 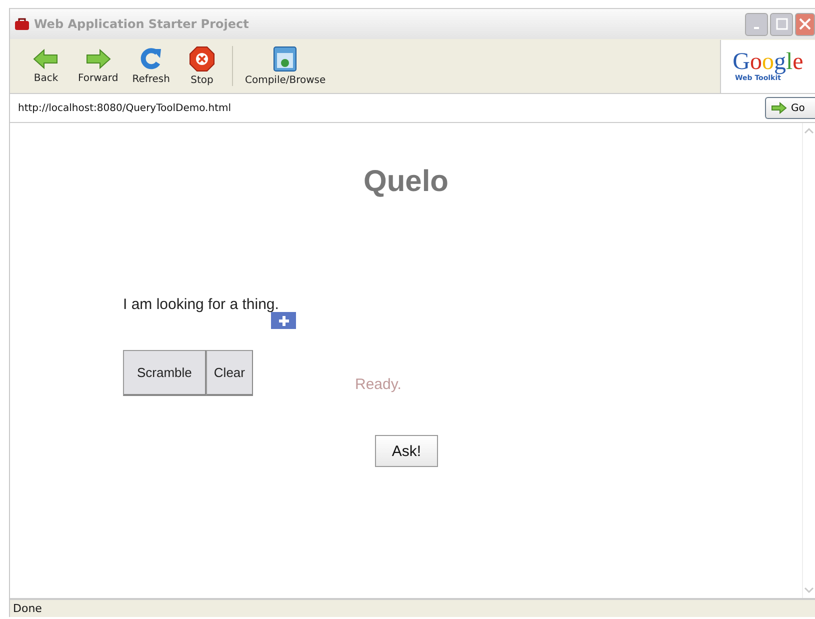 What do you see at coordinates (229, 373) in the screenshot?
I see `clear-button: Clear` at bounding box center [229, 373].